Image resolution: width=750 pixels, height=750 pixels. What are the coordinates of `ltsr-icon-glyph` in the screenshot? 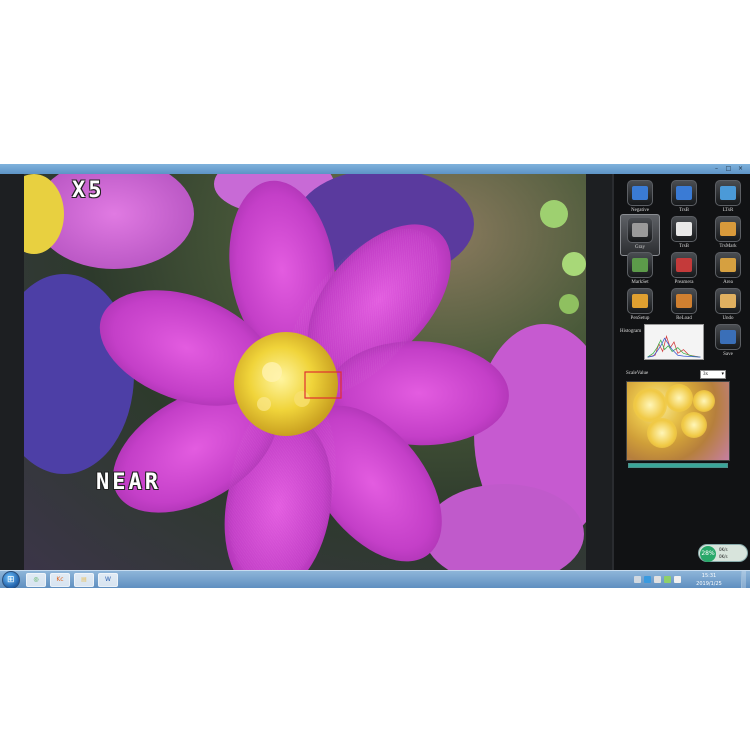 It's located at (728, 193).